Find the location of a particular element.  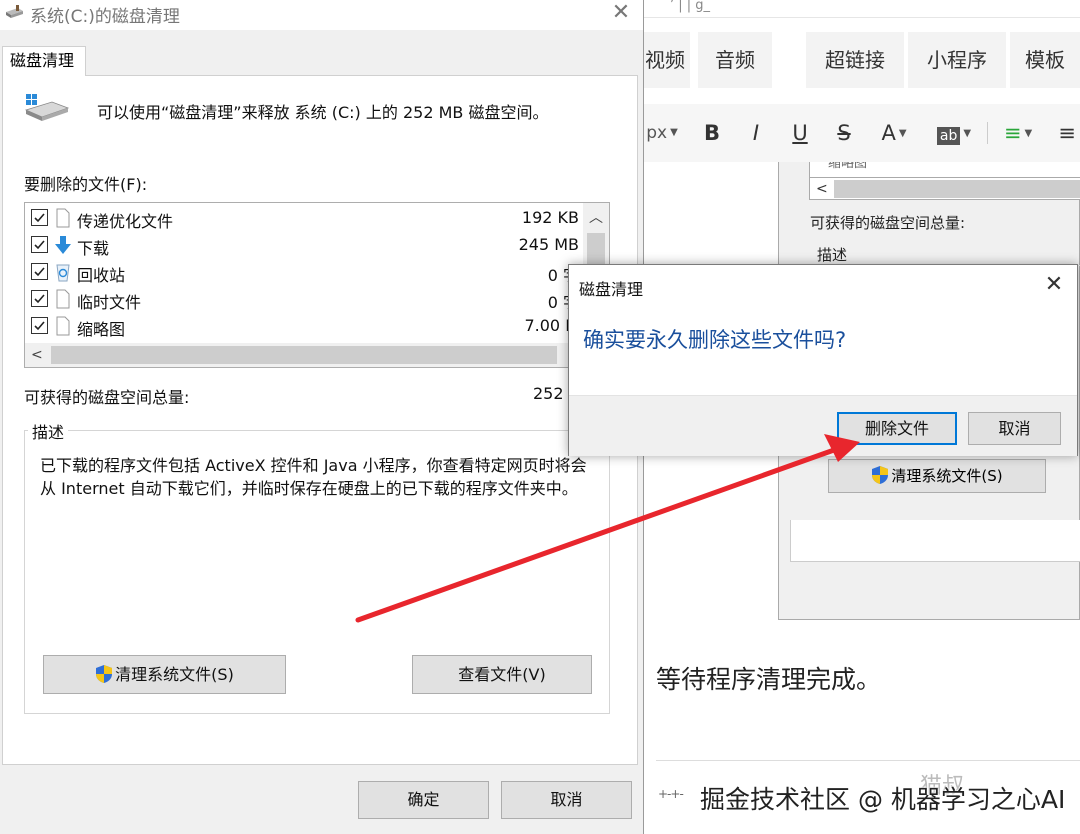

view-files-button: 查看文件(V) is located at coordinates (502, 674).